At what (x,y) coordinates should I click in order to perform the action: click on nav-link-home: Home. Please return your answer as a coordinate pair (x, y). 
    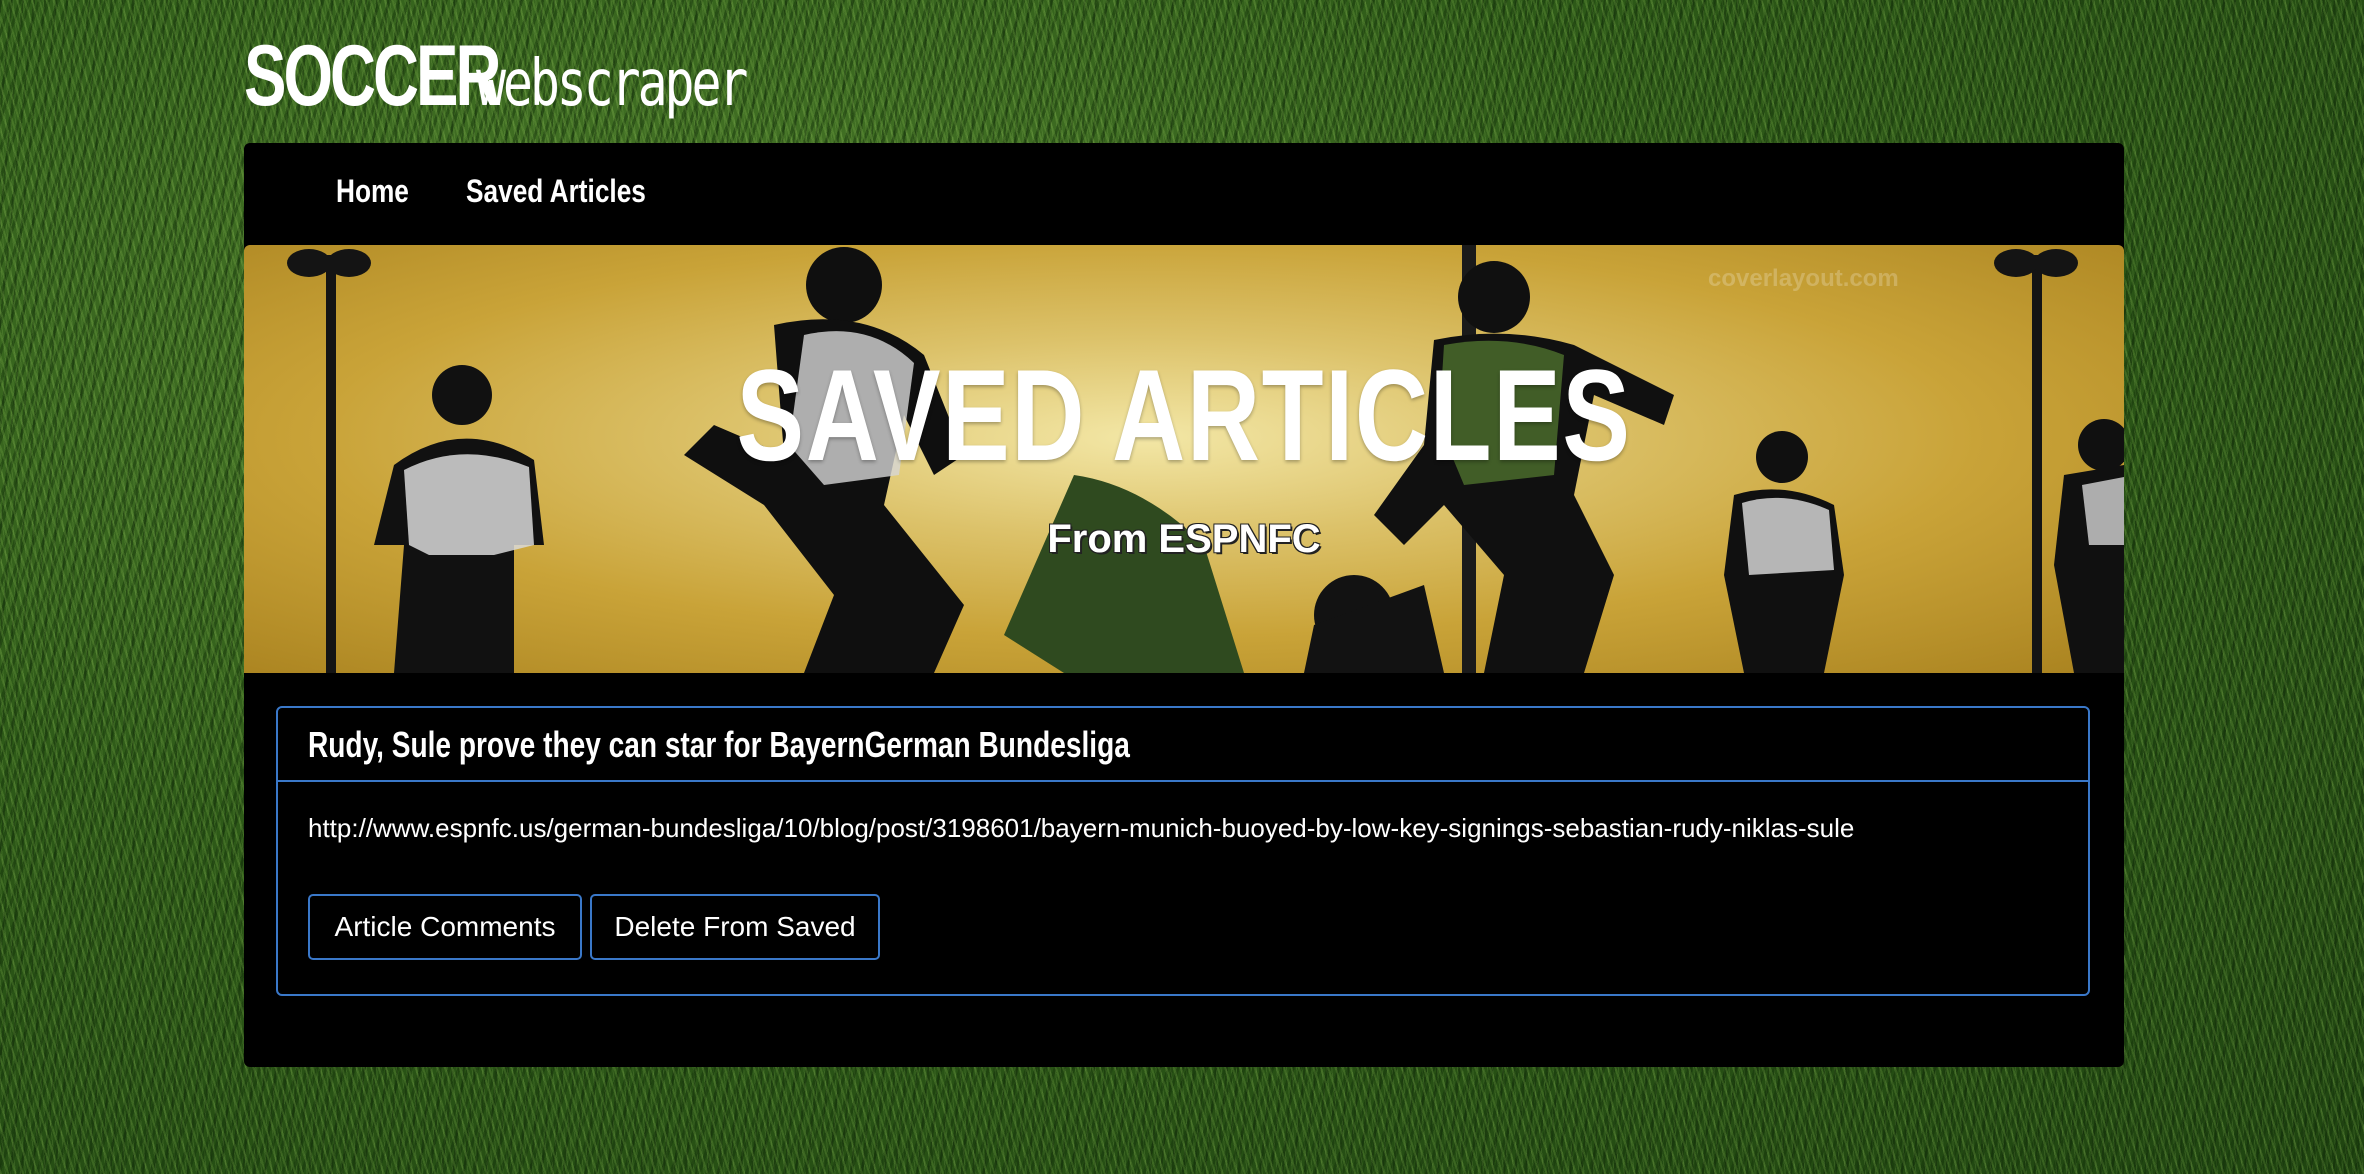
    Looking at the image, I should click on (372, 191).